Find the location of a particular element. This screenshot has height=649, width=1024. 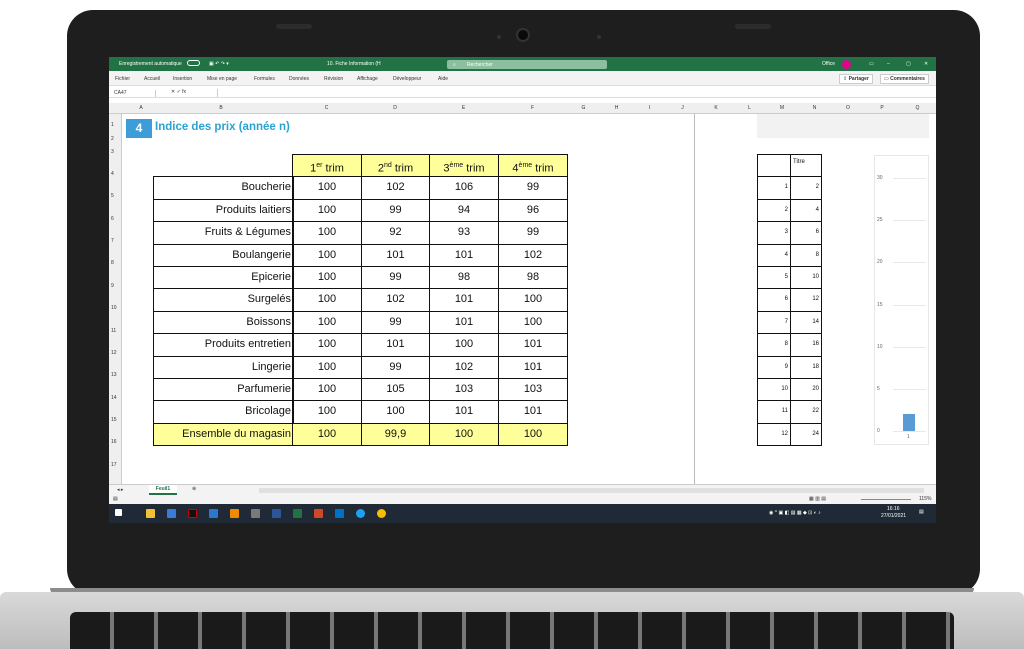

quarter-header: 4ème trim is located at coordinates (533, 166).